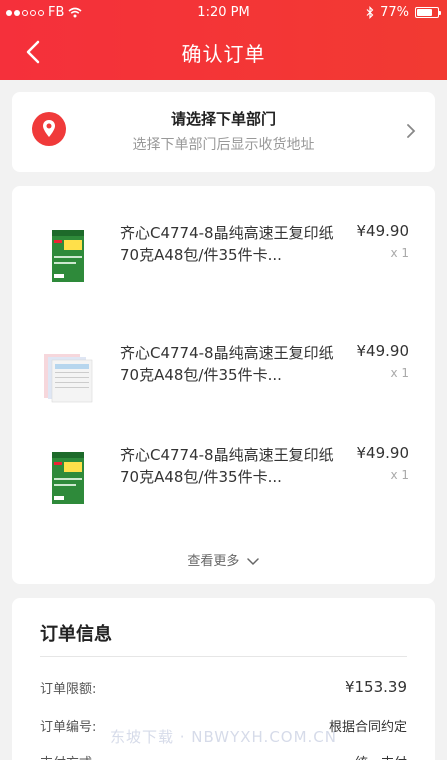  Describe the element at coordinates (34, 52) in the screenshot. I see `back-button` at that location.